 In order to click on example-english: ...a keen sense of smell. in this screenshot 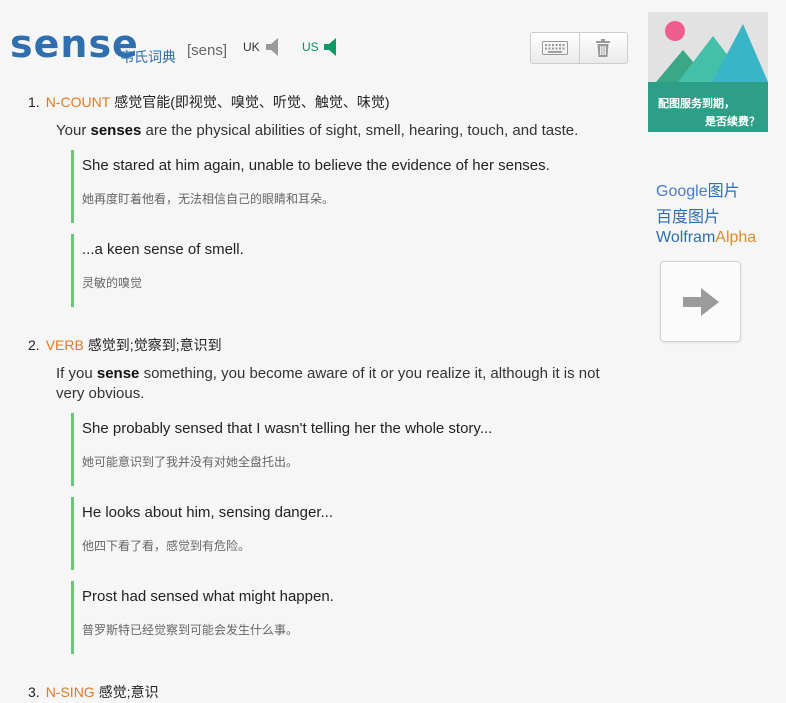, I will do `click(163, 249)`.